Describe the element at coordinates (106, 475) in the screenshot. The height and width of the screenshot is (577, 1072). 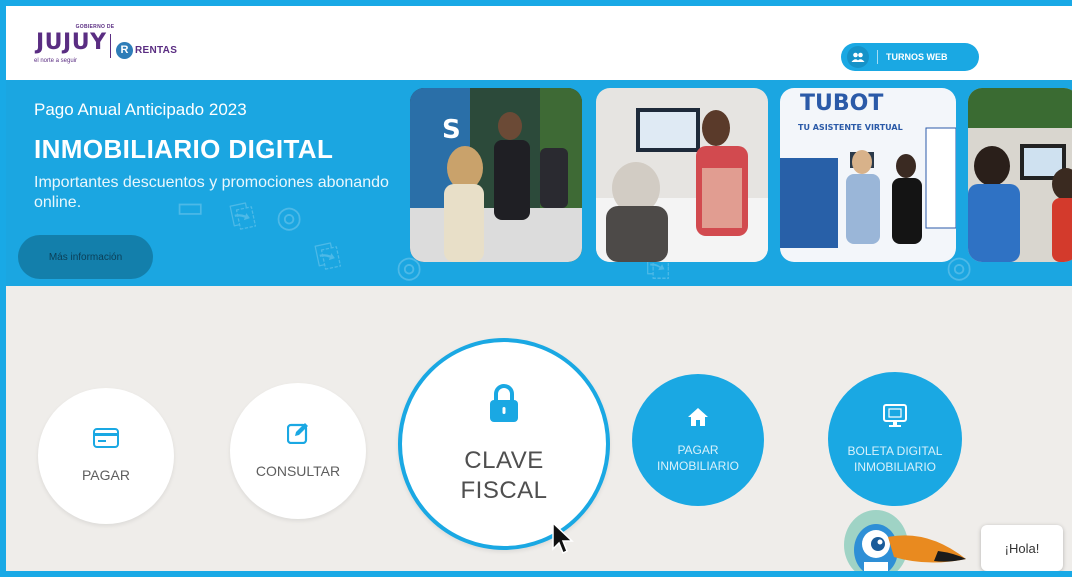
I see `pagar-label: PAGAR` at that location.